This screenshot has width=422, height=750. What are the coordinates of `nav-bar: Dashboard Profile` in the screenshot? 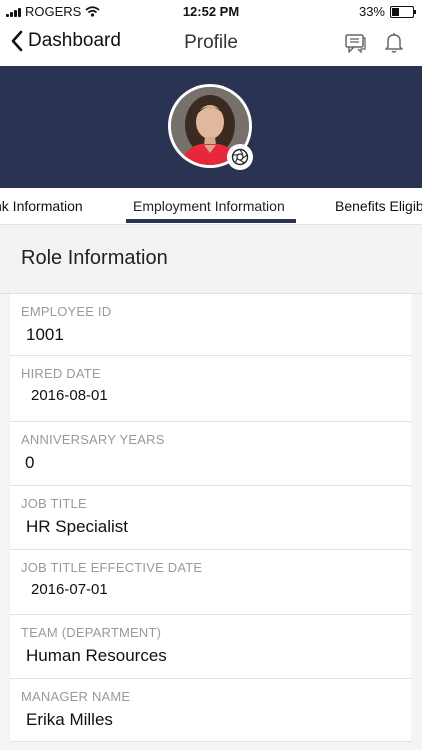 It's located at (211, 44).